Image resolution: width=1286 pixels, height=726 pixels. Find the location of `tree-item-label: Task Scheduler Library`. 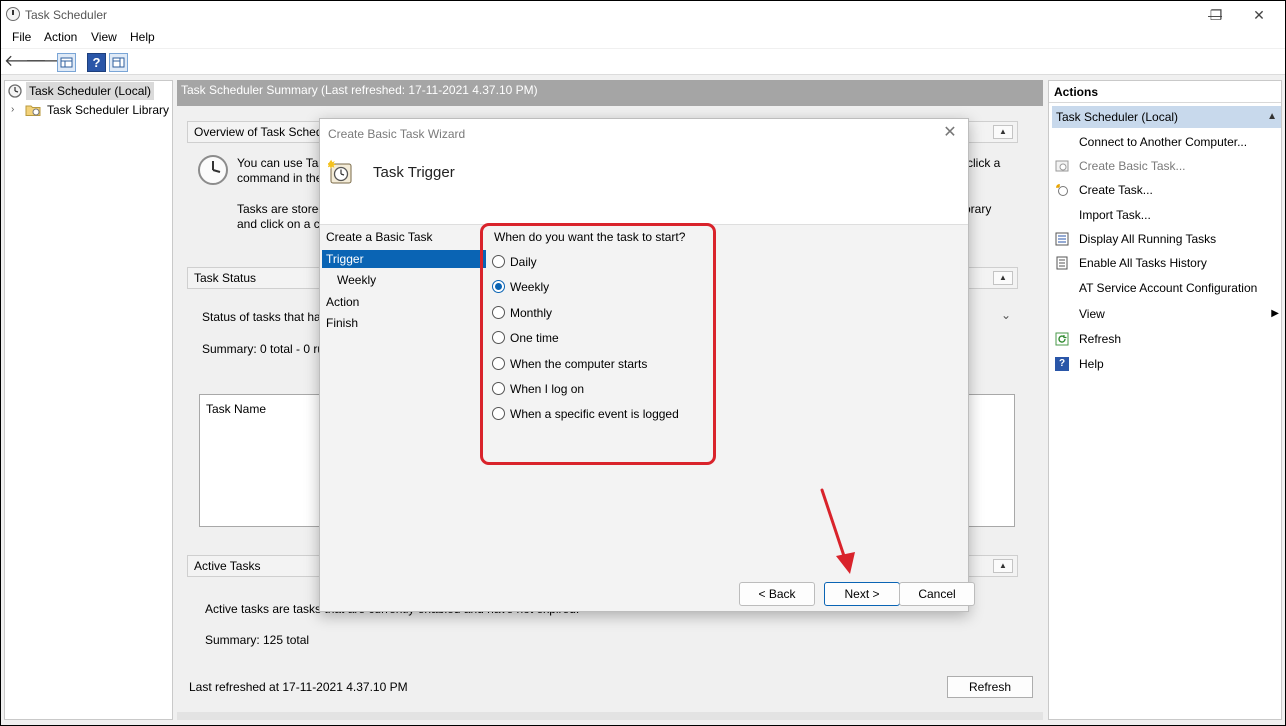

tree-item-label: Task Scheduler Library is located at coordinates (108, 110).